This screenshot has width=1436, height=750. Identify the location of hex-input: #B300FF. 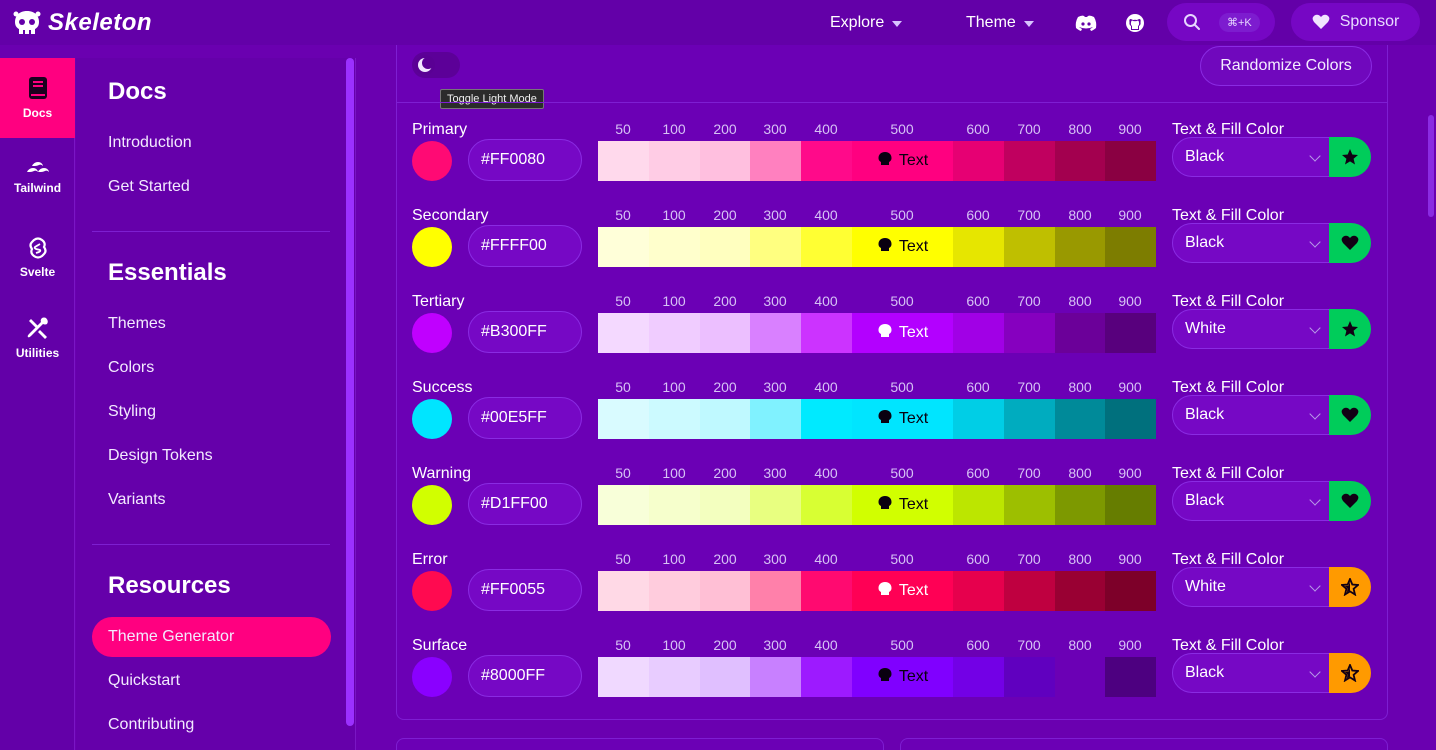
(525, 332).